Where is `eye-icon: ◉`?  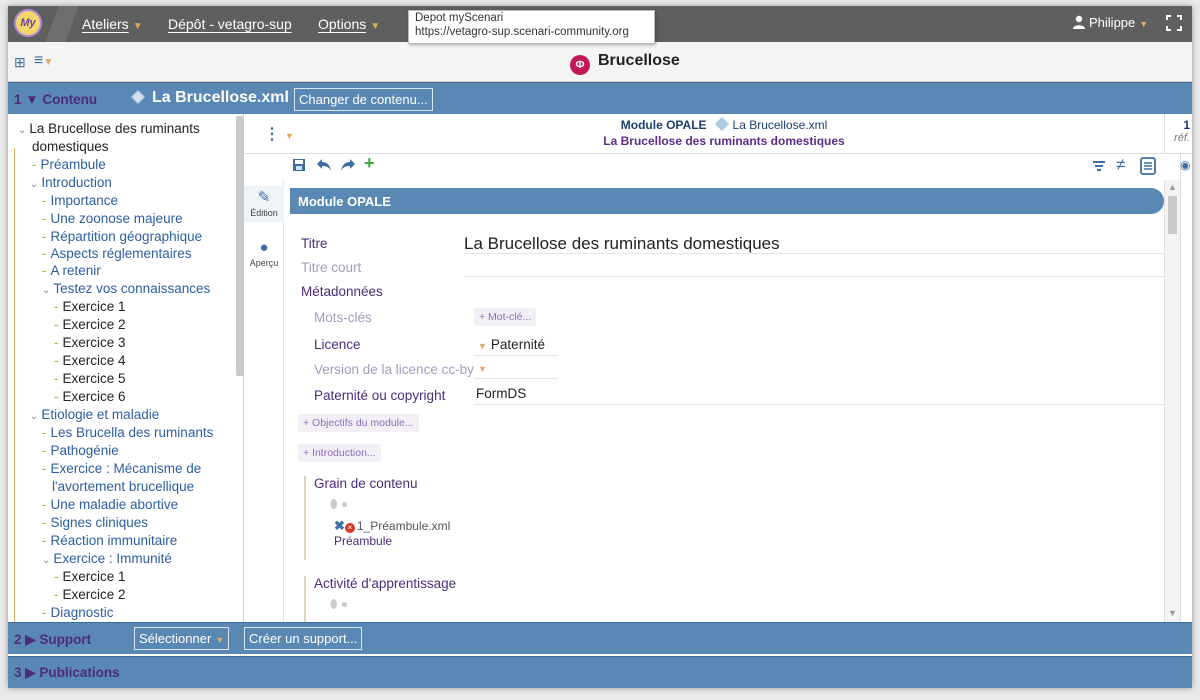 eye-icon: ◉ is located at coordinates (1185, 165).